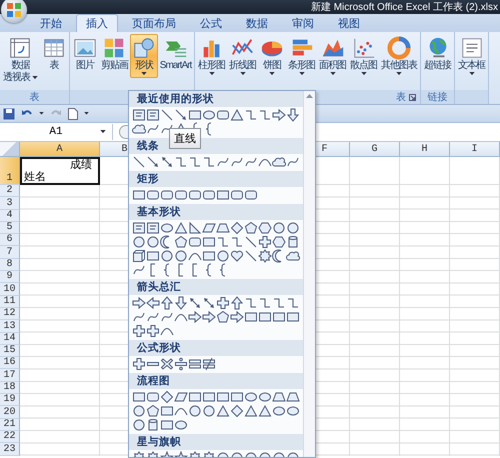 The width and height of the screenshot is (500, 458). Describe the element at coordinates (81, 165) in the screenshot. I see `cell-text: 成绩` at that location.